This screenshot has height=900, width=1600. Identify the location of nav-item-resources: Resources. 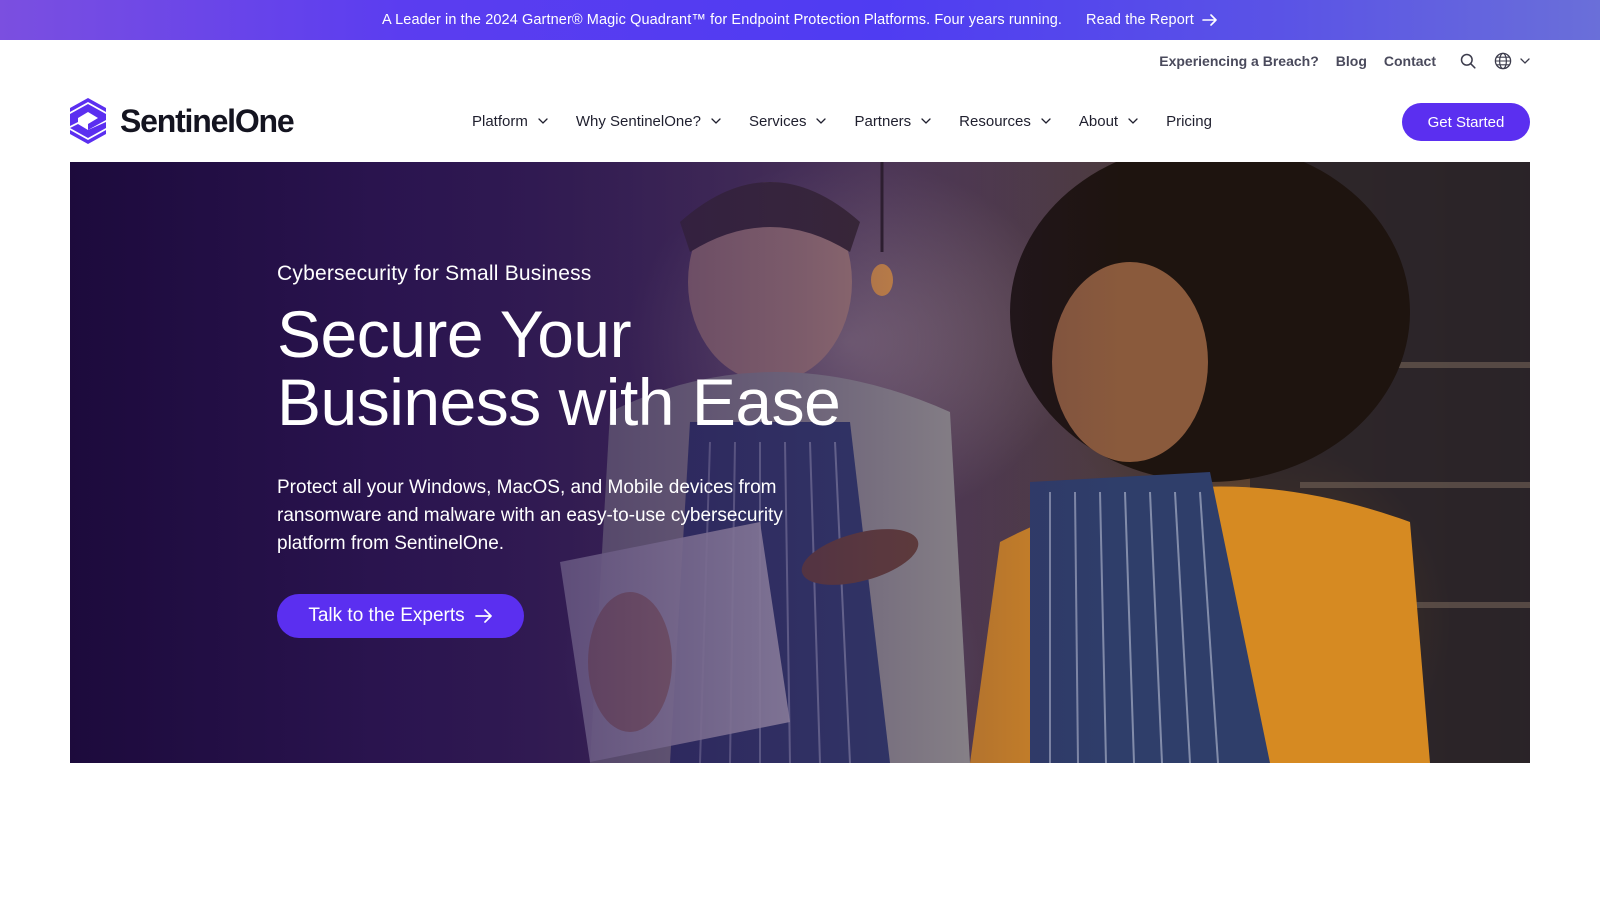
(1005, 121).